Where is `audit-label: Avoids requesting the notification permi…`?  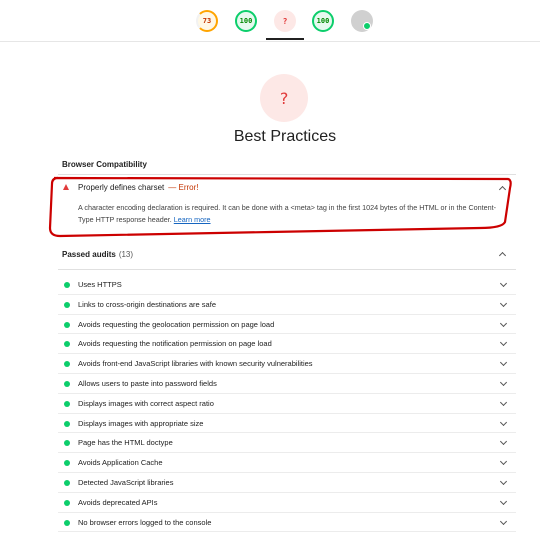 audit-label: Avoids requesting the notification permi… is located at coordinates (175, 344).